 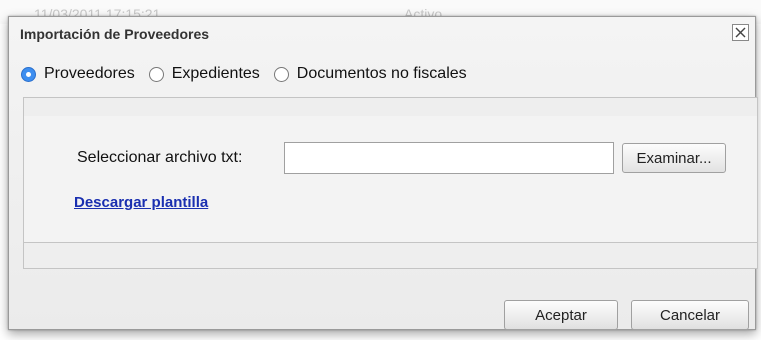 I want to click on radio-documentos-no-fiscales: Documentos no fiscales, so click(x=370, y=74).